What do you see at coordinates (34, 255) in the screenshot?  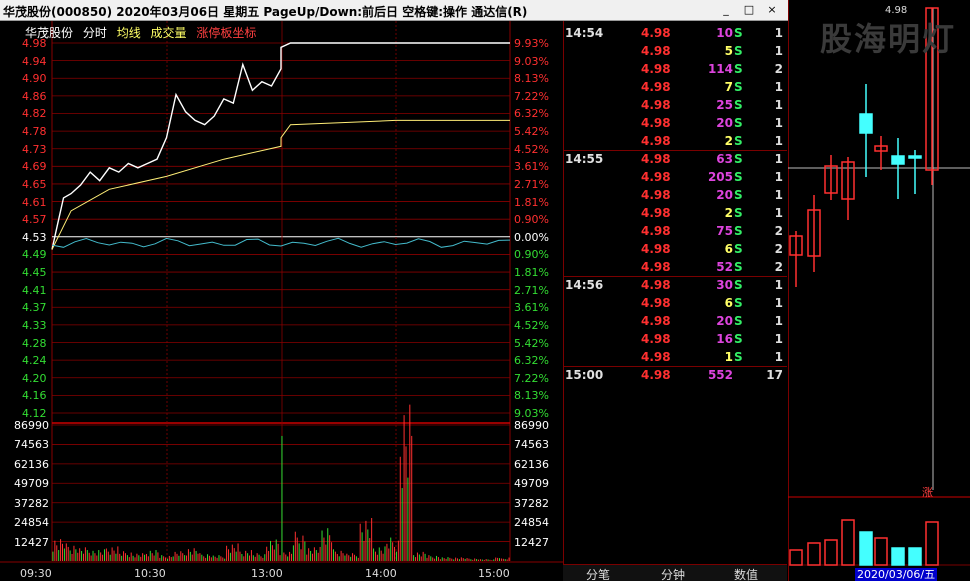 I see `price-axis-label: 4.49` at bounding box center [34, 255].